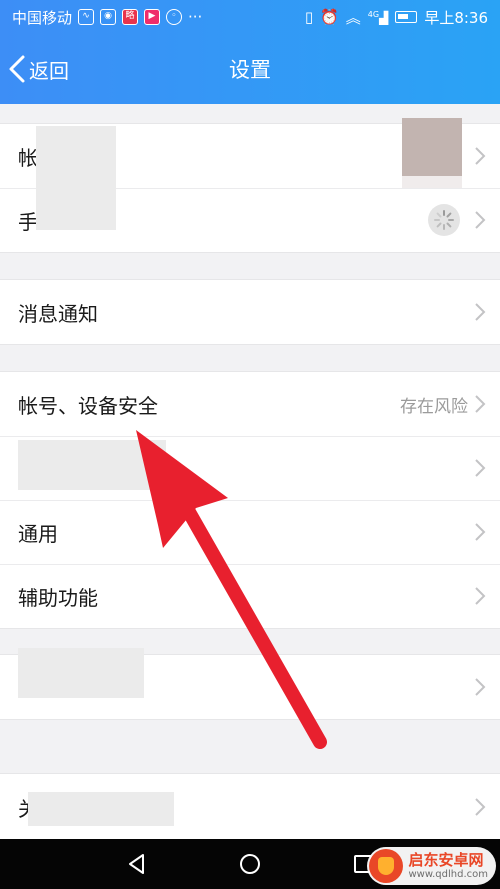  Describe the element at coordinates (28, 157) in the screenshot. I see `row-label: 帐` at that location.